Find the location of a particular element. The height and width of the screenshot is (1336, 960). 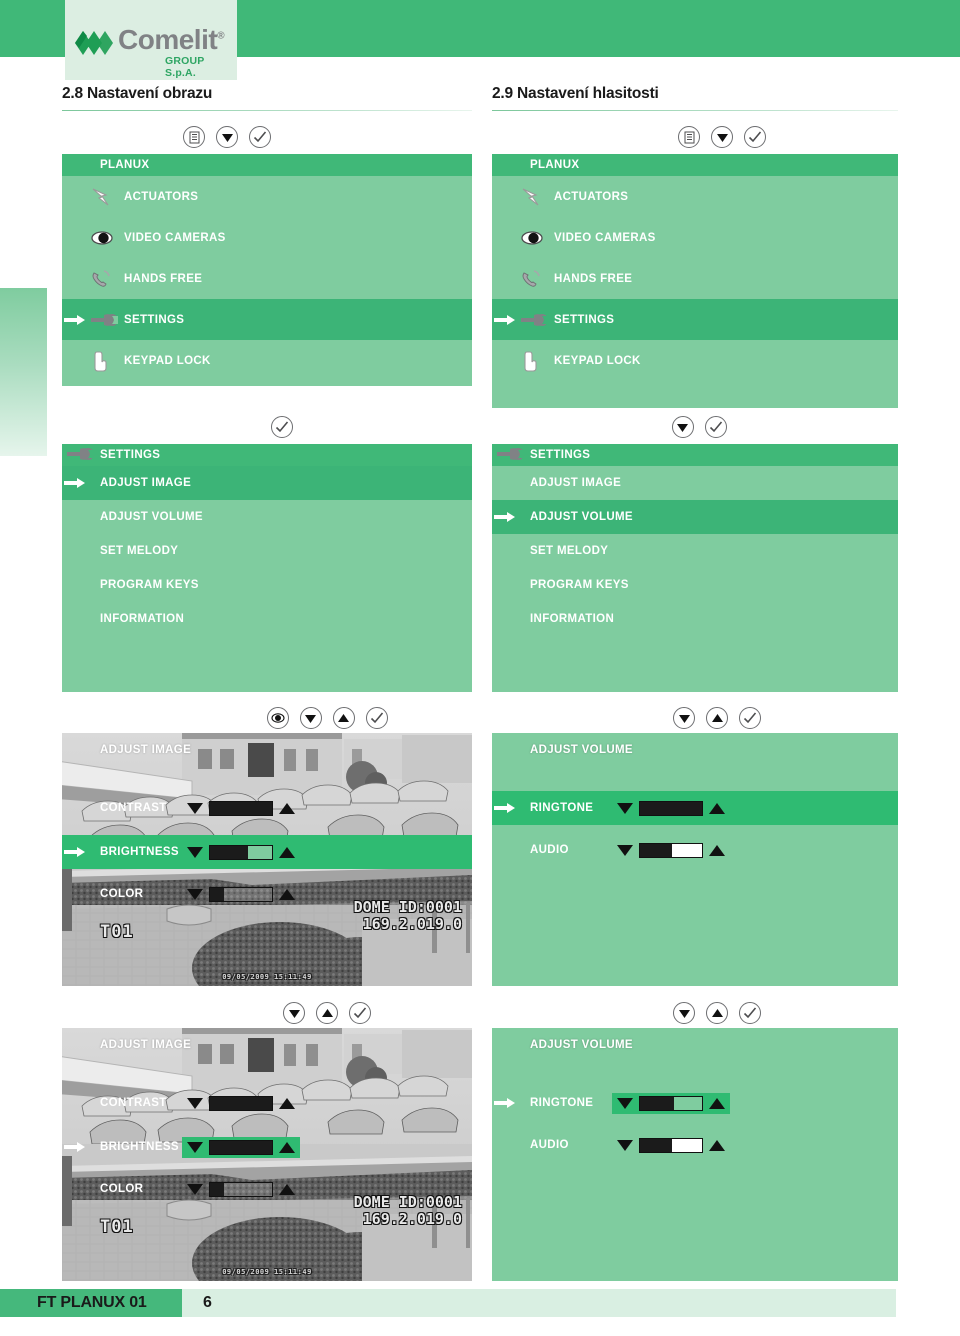

comelit-diamond-icon is located at coordinates (94, 45).